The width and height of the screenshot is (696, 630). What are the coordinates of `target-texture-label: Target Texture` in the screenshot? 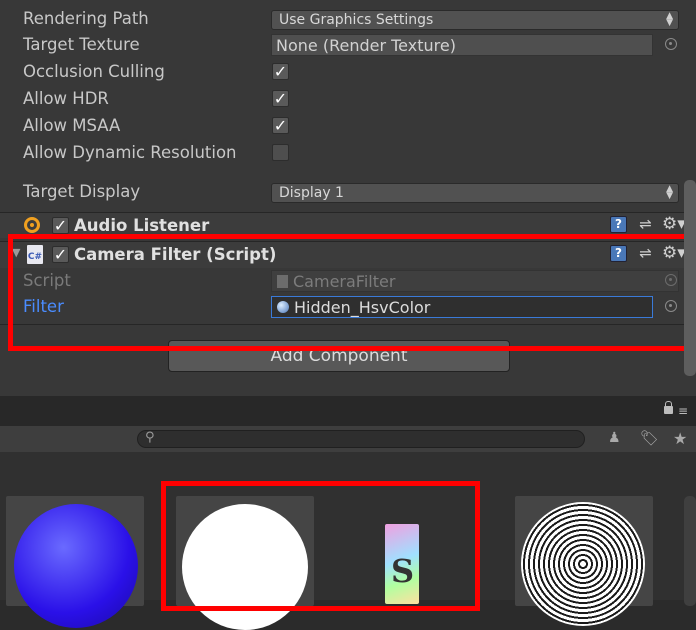 It's located at (81, 44).